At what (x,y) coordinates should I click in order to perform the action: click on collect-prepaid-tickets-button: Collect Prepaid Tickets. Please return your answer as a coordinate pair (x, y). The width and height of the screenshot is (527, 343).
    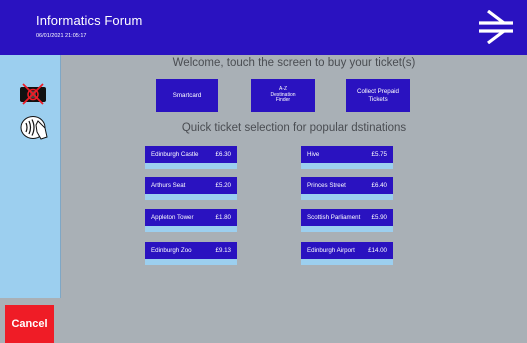
    Looking at the image, I should click on (378, 95).